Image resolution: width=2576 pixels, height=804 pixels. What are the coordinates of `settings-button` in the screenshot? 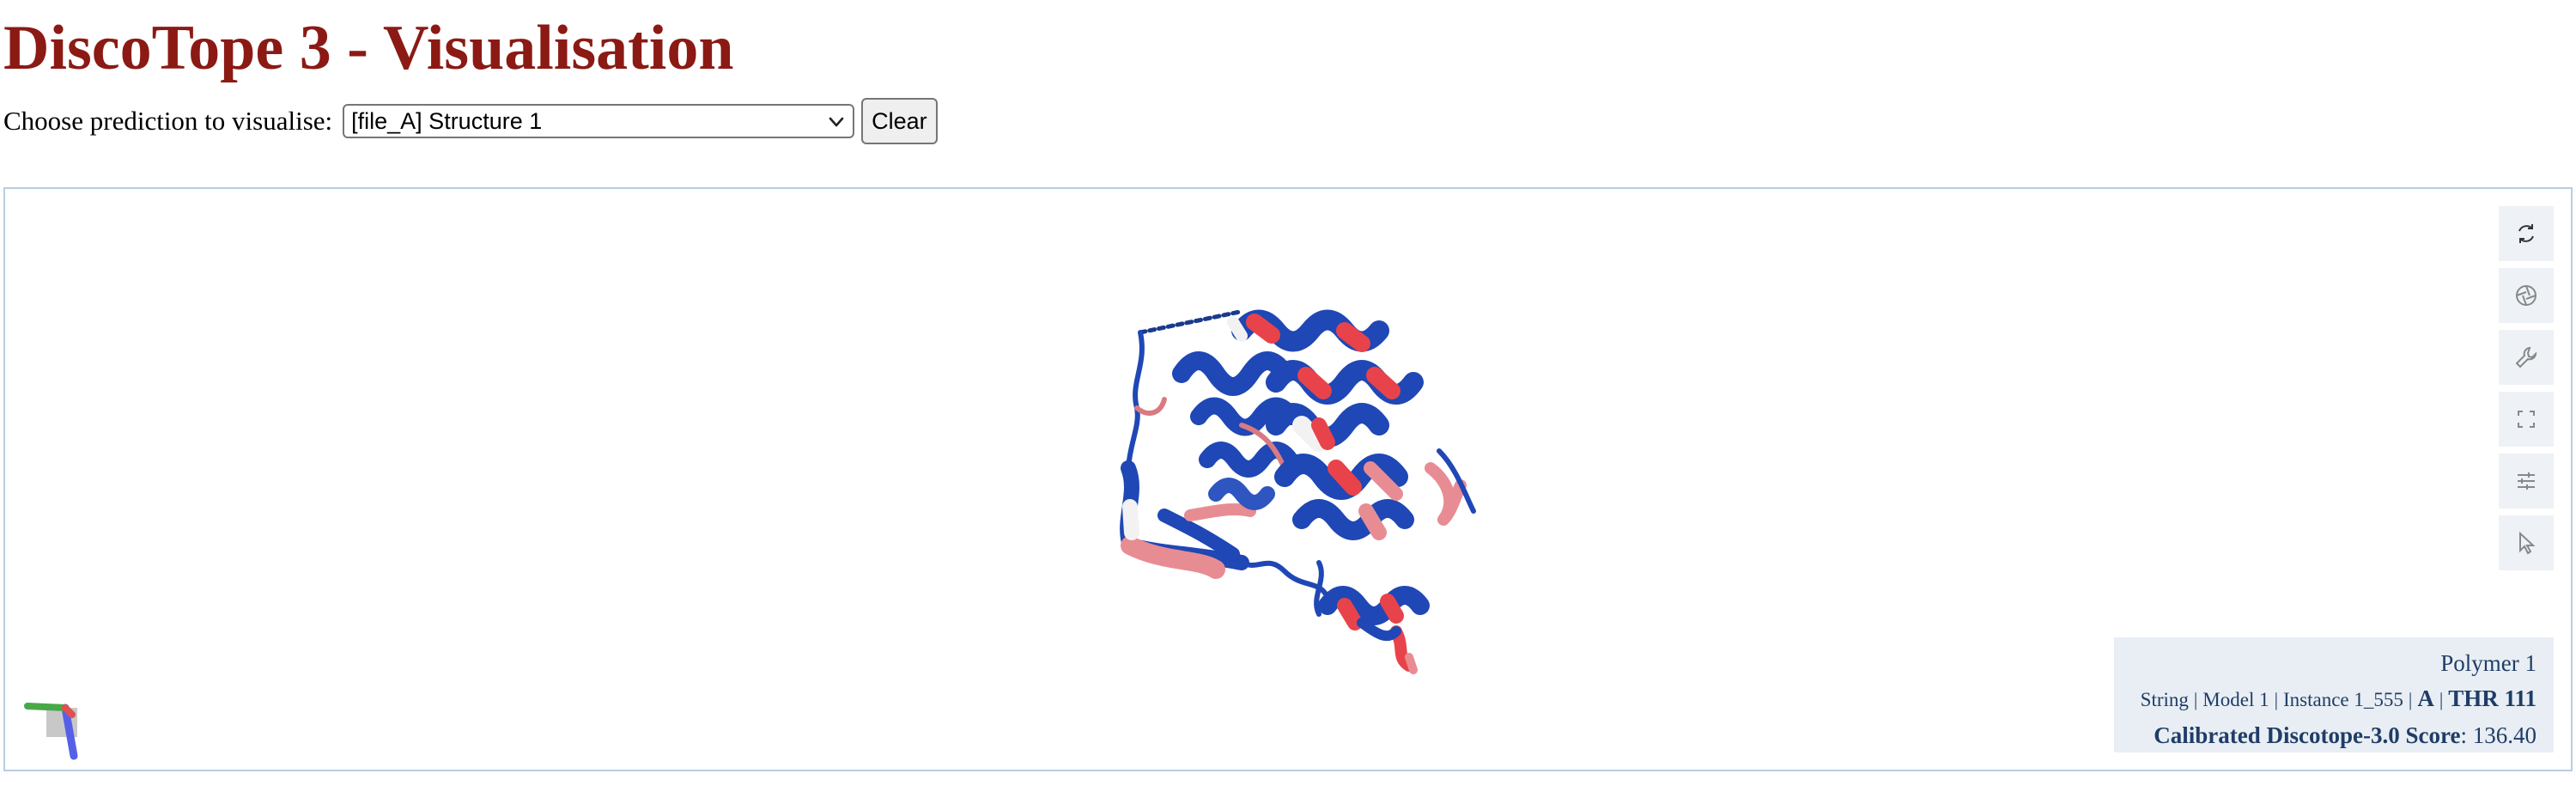 It's located at (2526, 357).